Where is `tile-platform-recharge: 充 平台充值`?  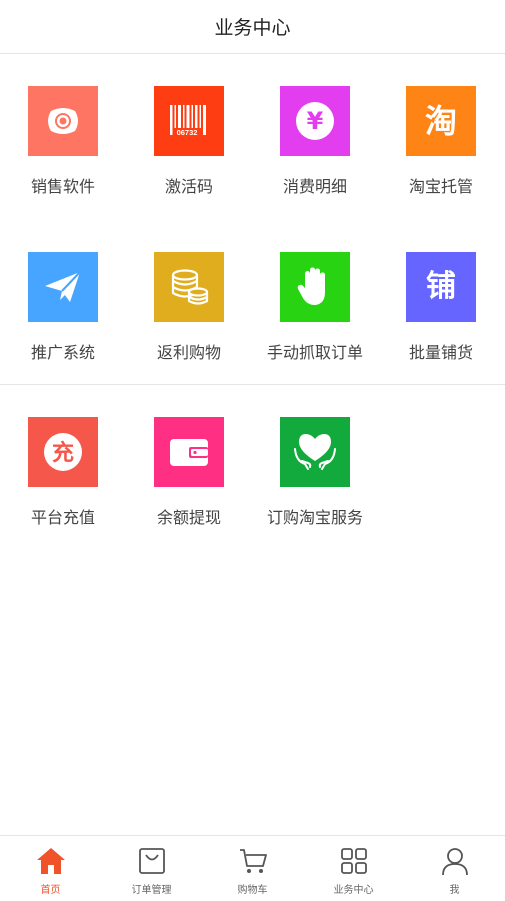 tile-platform-recharge: 充 平台充值 is located at coordinates (63, 472).